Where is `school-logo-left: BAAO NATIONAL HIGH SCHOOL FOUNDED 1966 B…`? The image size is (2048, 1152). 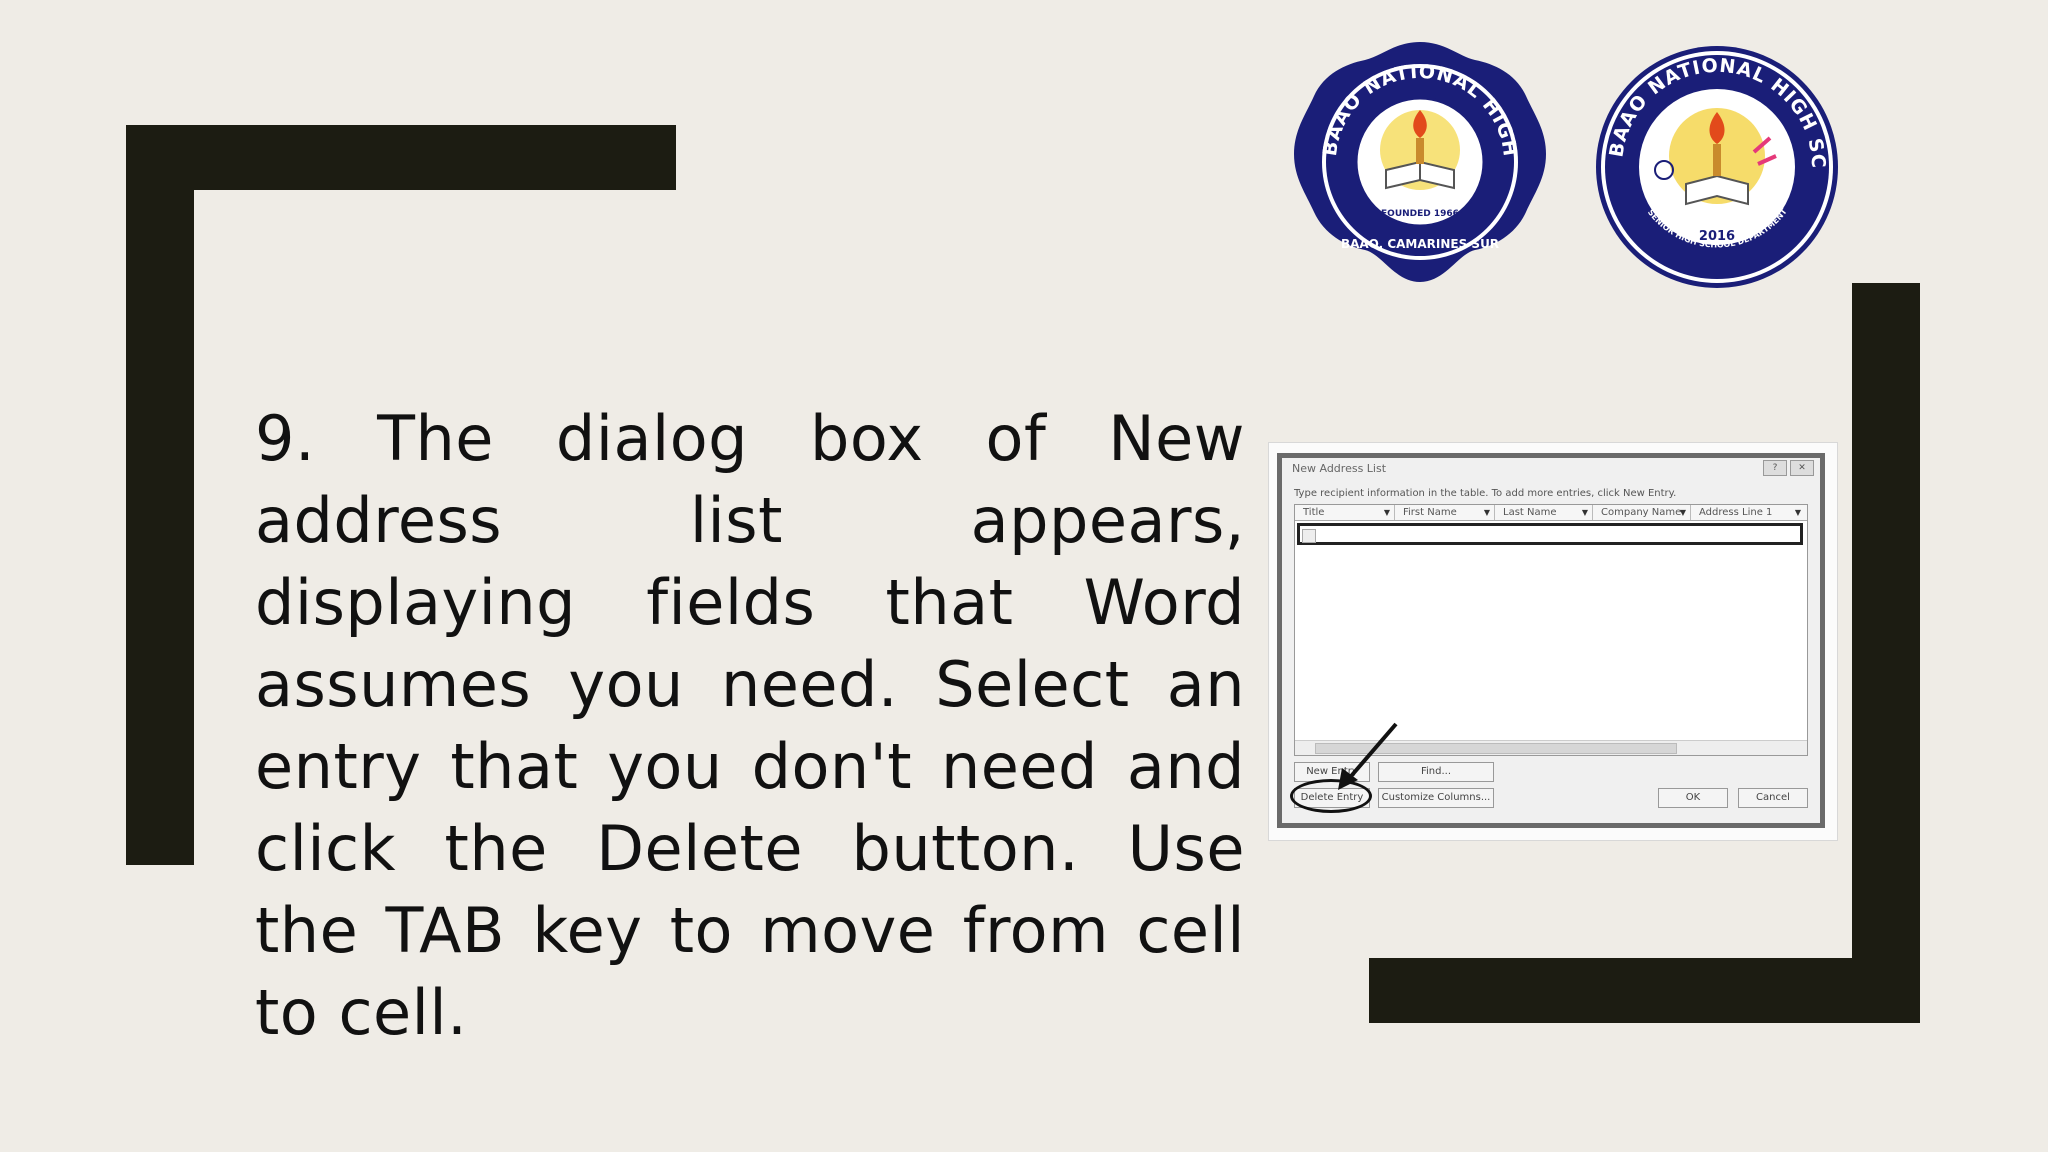 school-logo-left: BAAO NATIONAL HIGH SCHOOL FOUNDED 1966 B… is located at coordinates (1415, 154).